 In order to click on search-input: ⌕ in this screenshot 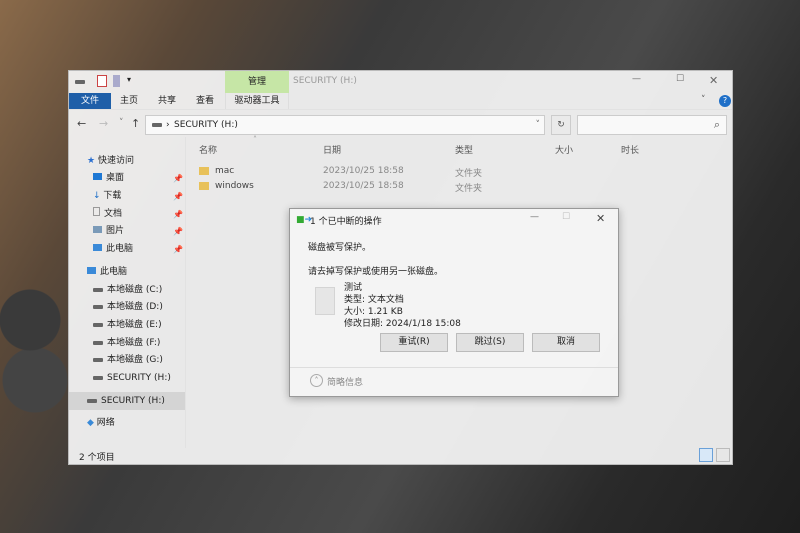, I will do `click(652, 125)`.